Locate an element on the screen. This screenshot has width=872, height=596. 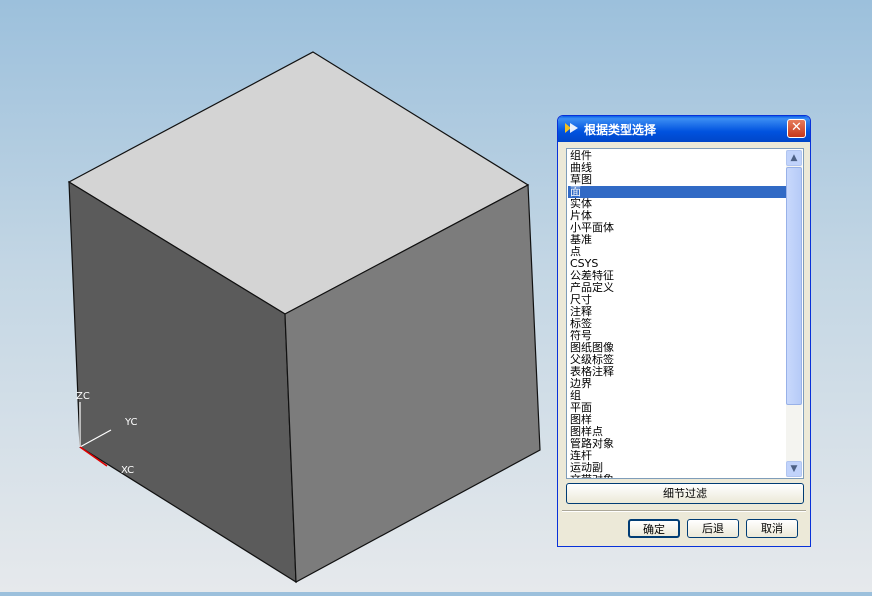
detail-filter-button: 细节过滤 is located at coordinates (685, 493).